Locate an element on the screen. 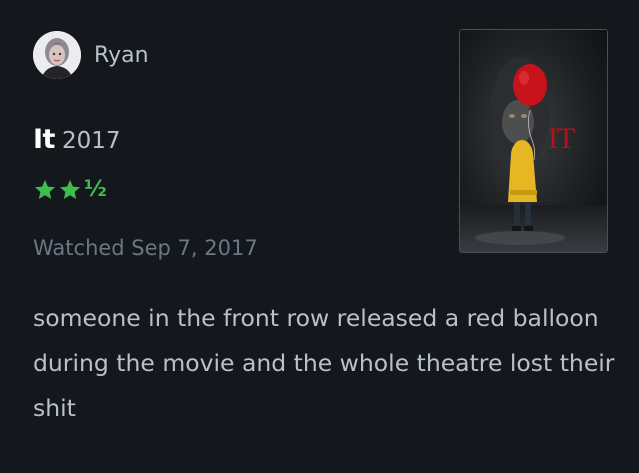  avatar is located at coordinates (57, 55).